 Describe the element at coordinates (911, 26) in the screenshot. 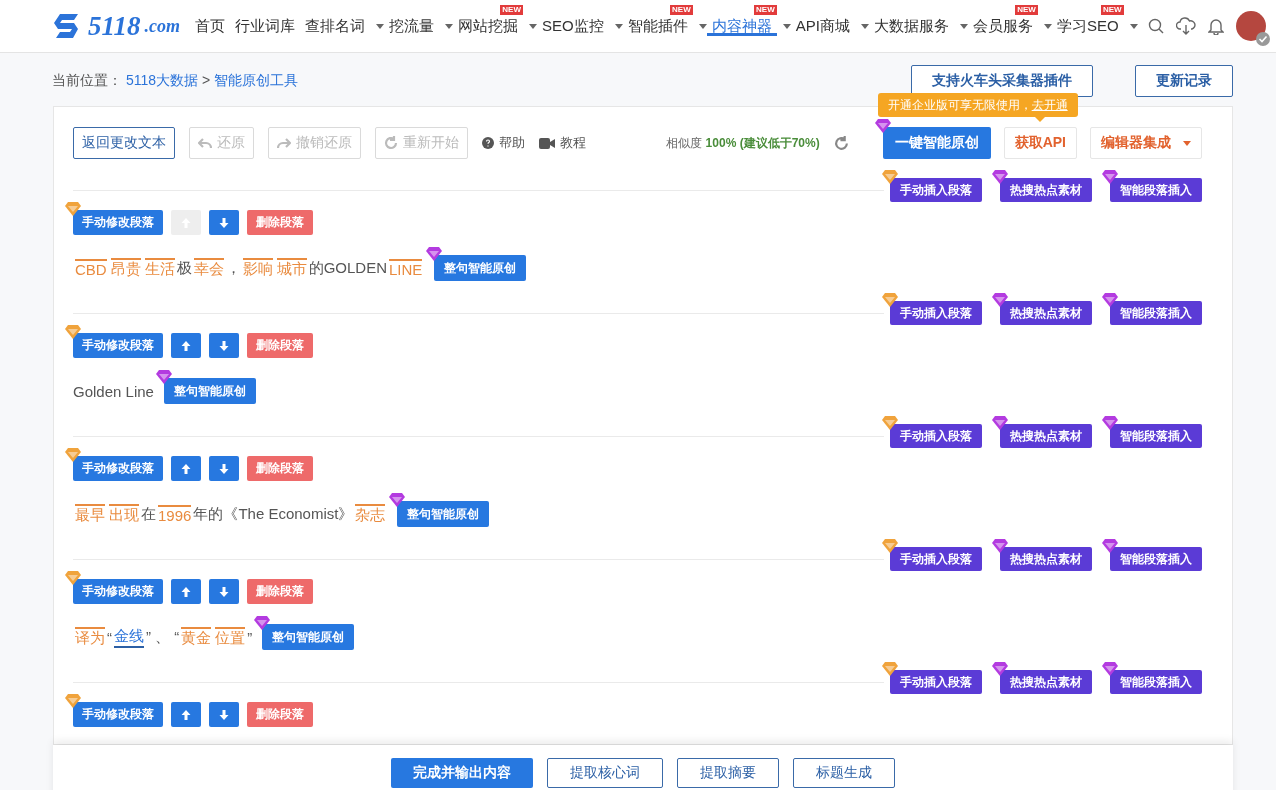

I see `nav-item: 大数据服务` at that location.